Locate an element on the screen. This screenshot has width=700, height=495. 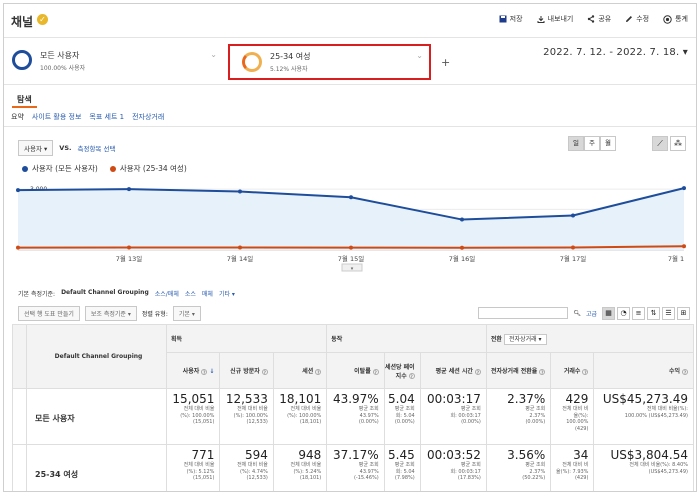
pencil-icon is located at coordinates (629, 19).